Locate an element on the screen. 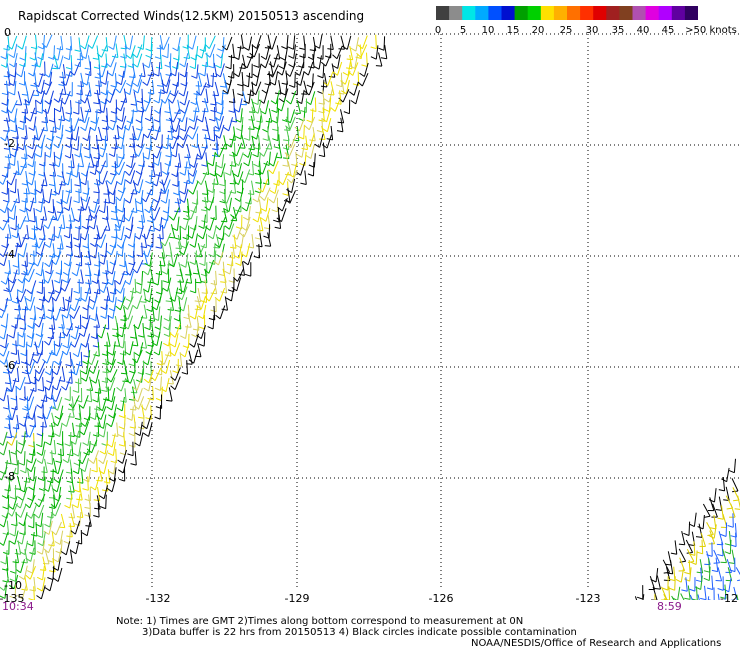 The height and width of the screenshot is (650, 740). x-axis-label-132: -132 is located at coordinates (158, 598).